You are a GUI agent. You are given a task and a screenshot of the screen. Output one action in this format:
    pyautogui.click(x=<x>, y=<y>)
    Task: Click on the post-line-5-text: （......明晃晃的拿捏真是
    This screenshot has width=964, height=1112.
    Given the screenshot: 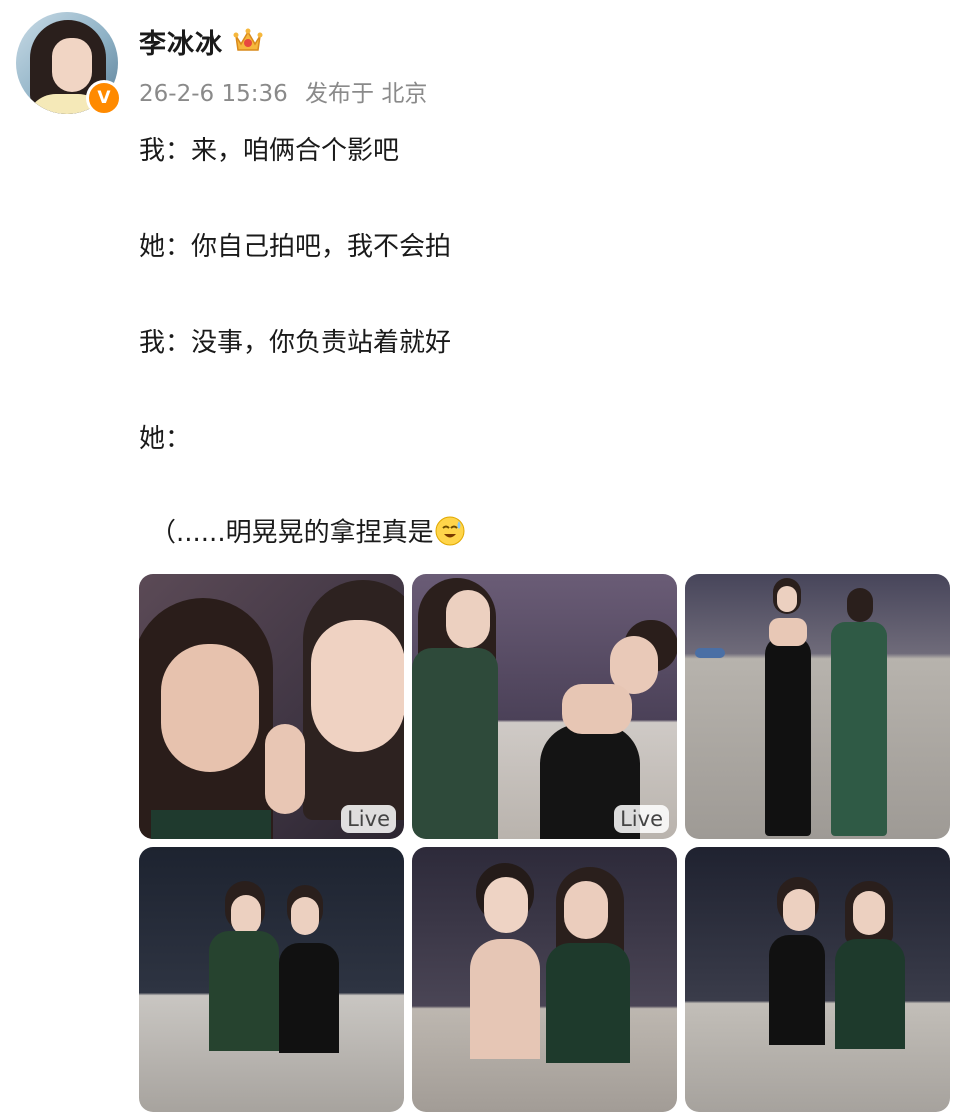 What is the action you would take?
    pyautogui.click(x=292, y=533)
    